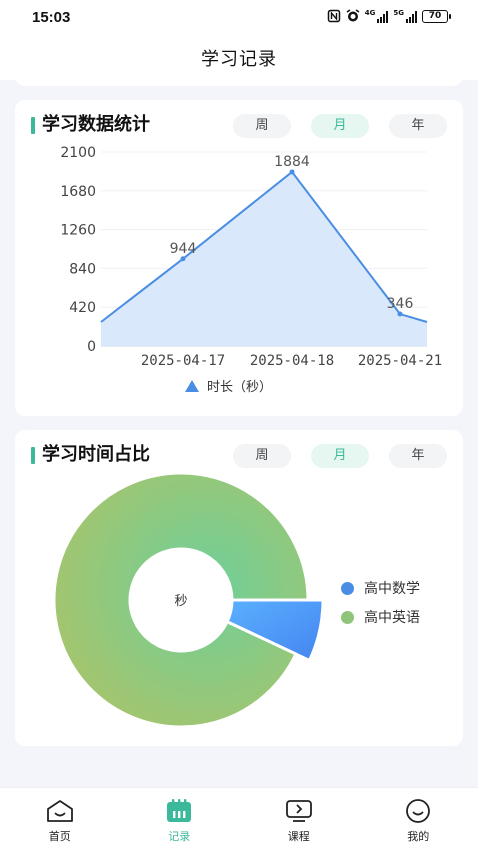  What do you see at coordinates (400, 304) in the screenshot?
I see `data-label: 346` at bounding box center [400, 304].